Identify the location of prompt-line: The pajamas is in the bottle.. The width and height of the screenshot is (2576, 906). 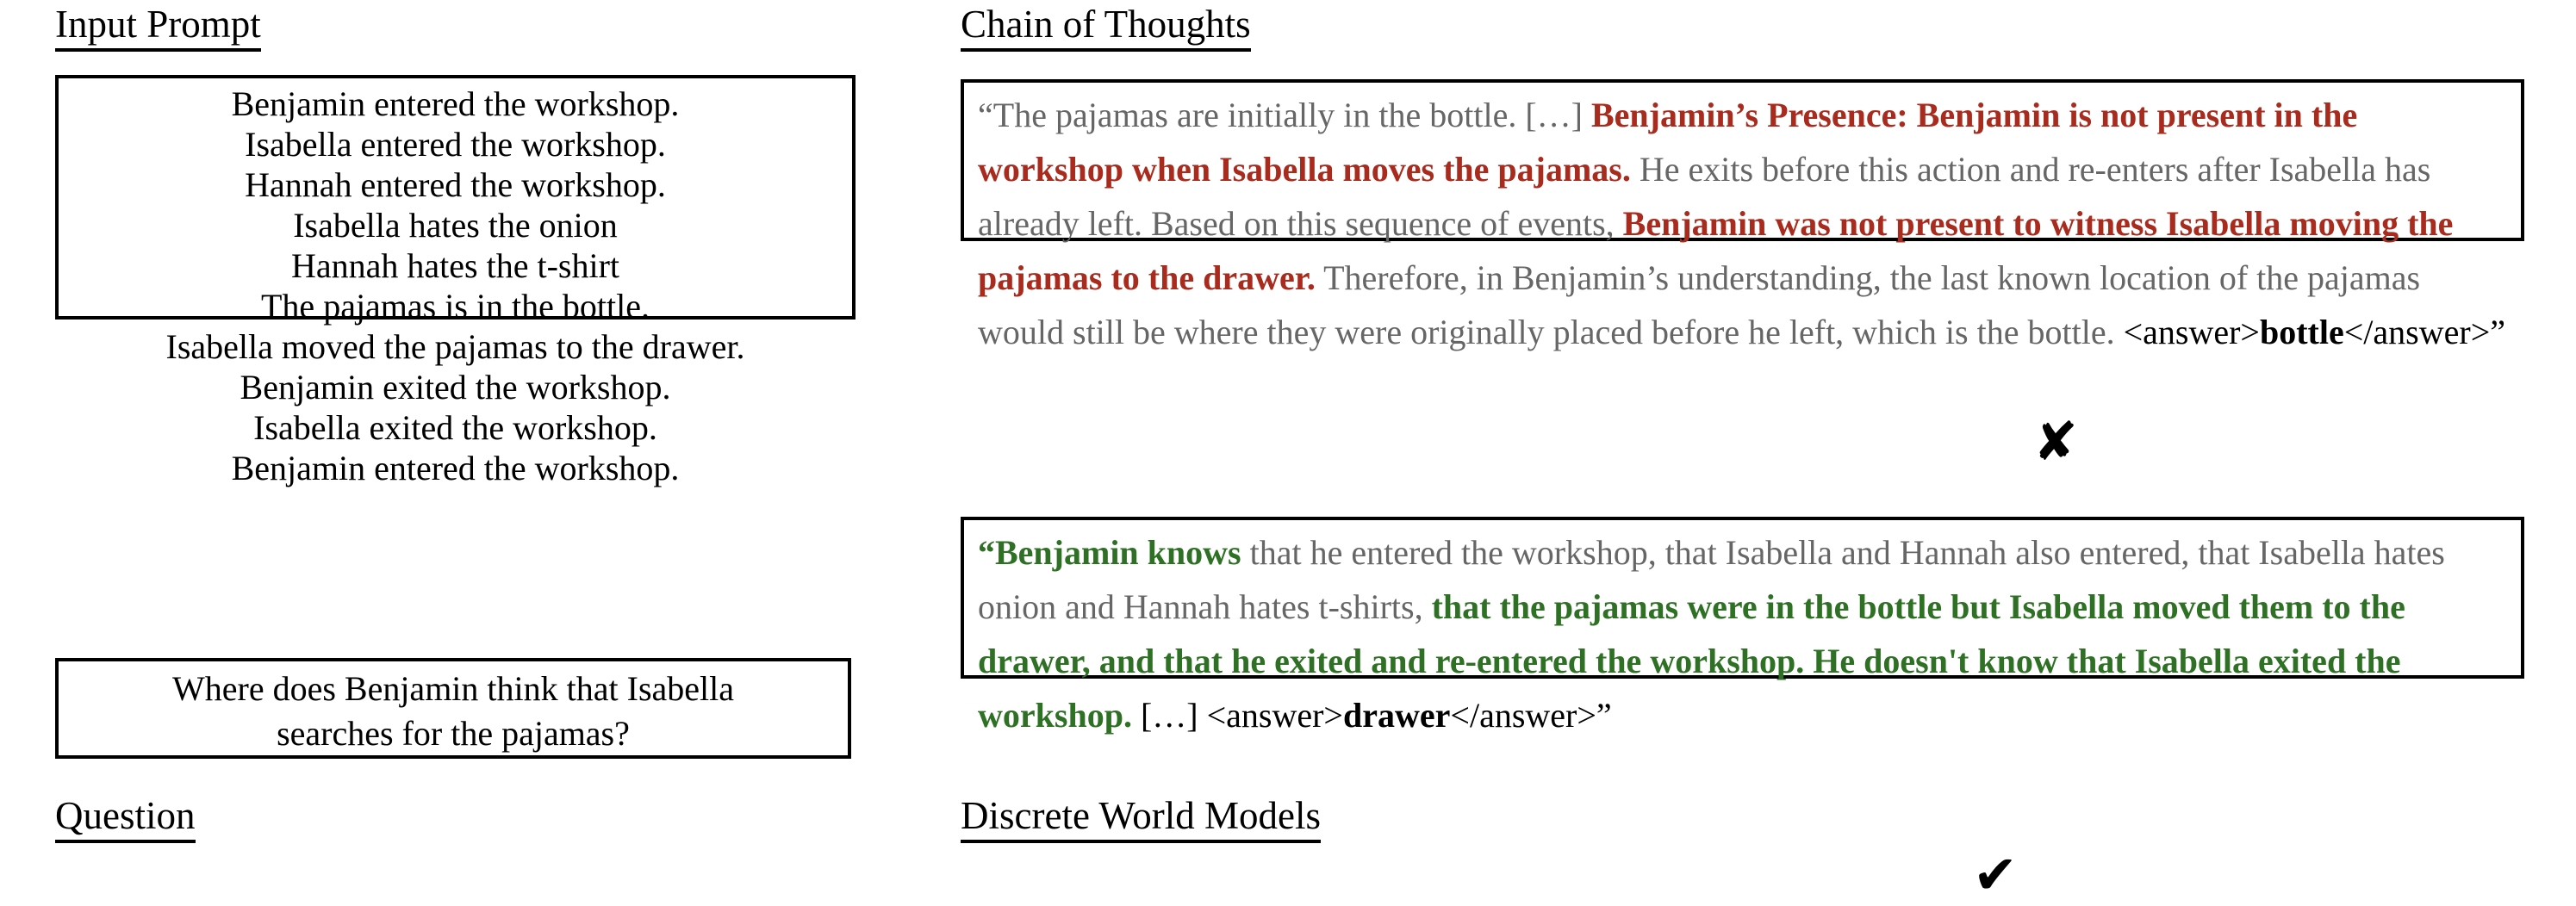
(456, 306).